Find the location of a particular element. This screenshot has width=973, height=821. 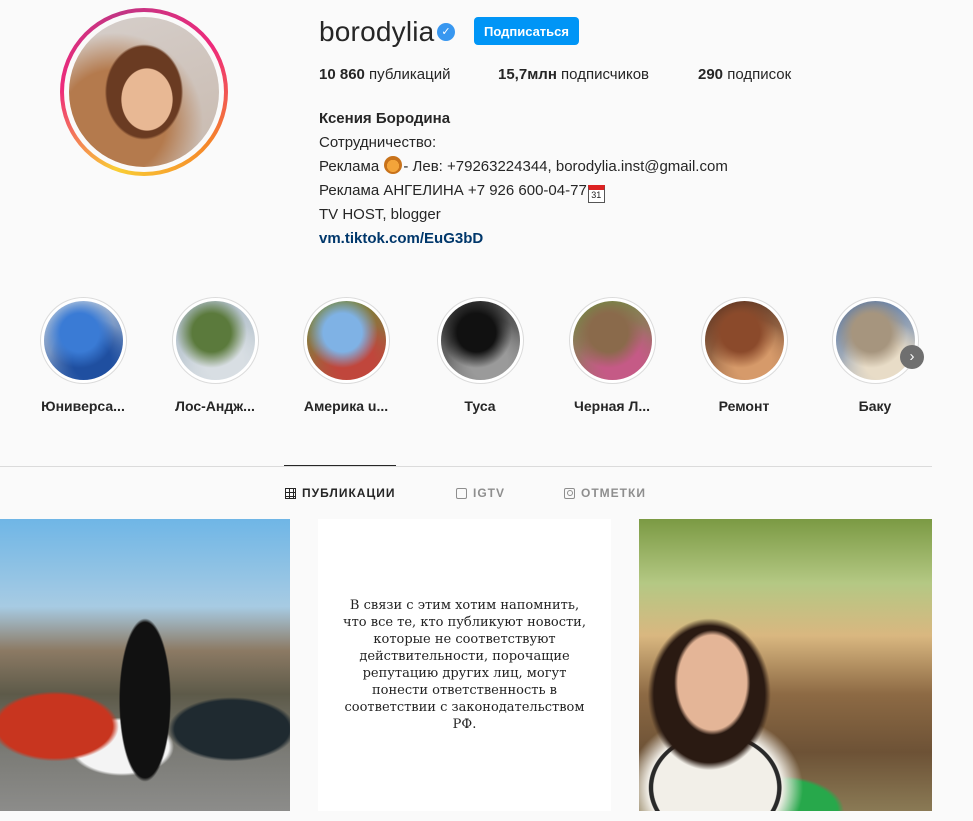

following-label: подписок is located at coordinates (757, 74).